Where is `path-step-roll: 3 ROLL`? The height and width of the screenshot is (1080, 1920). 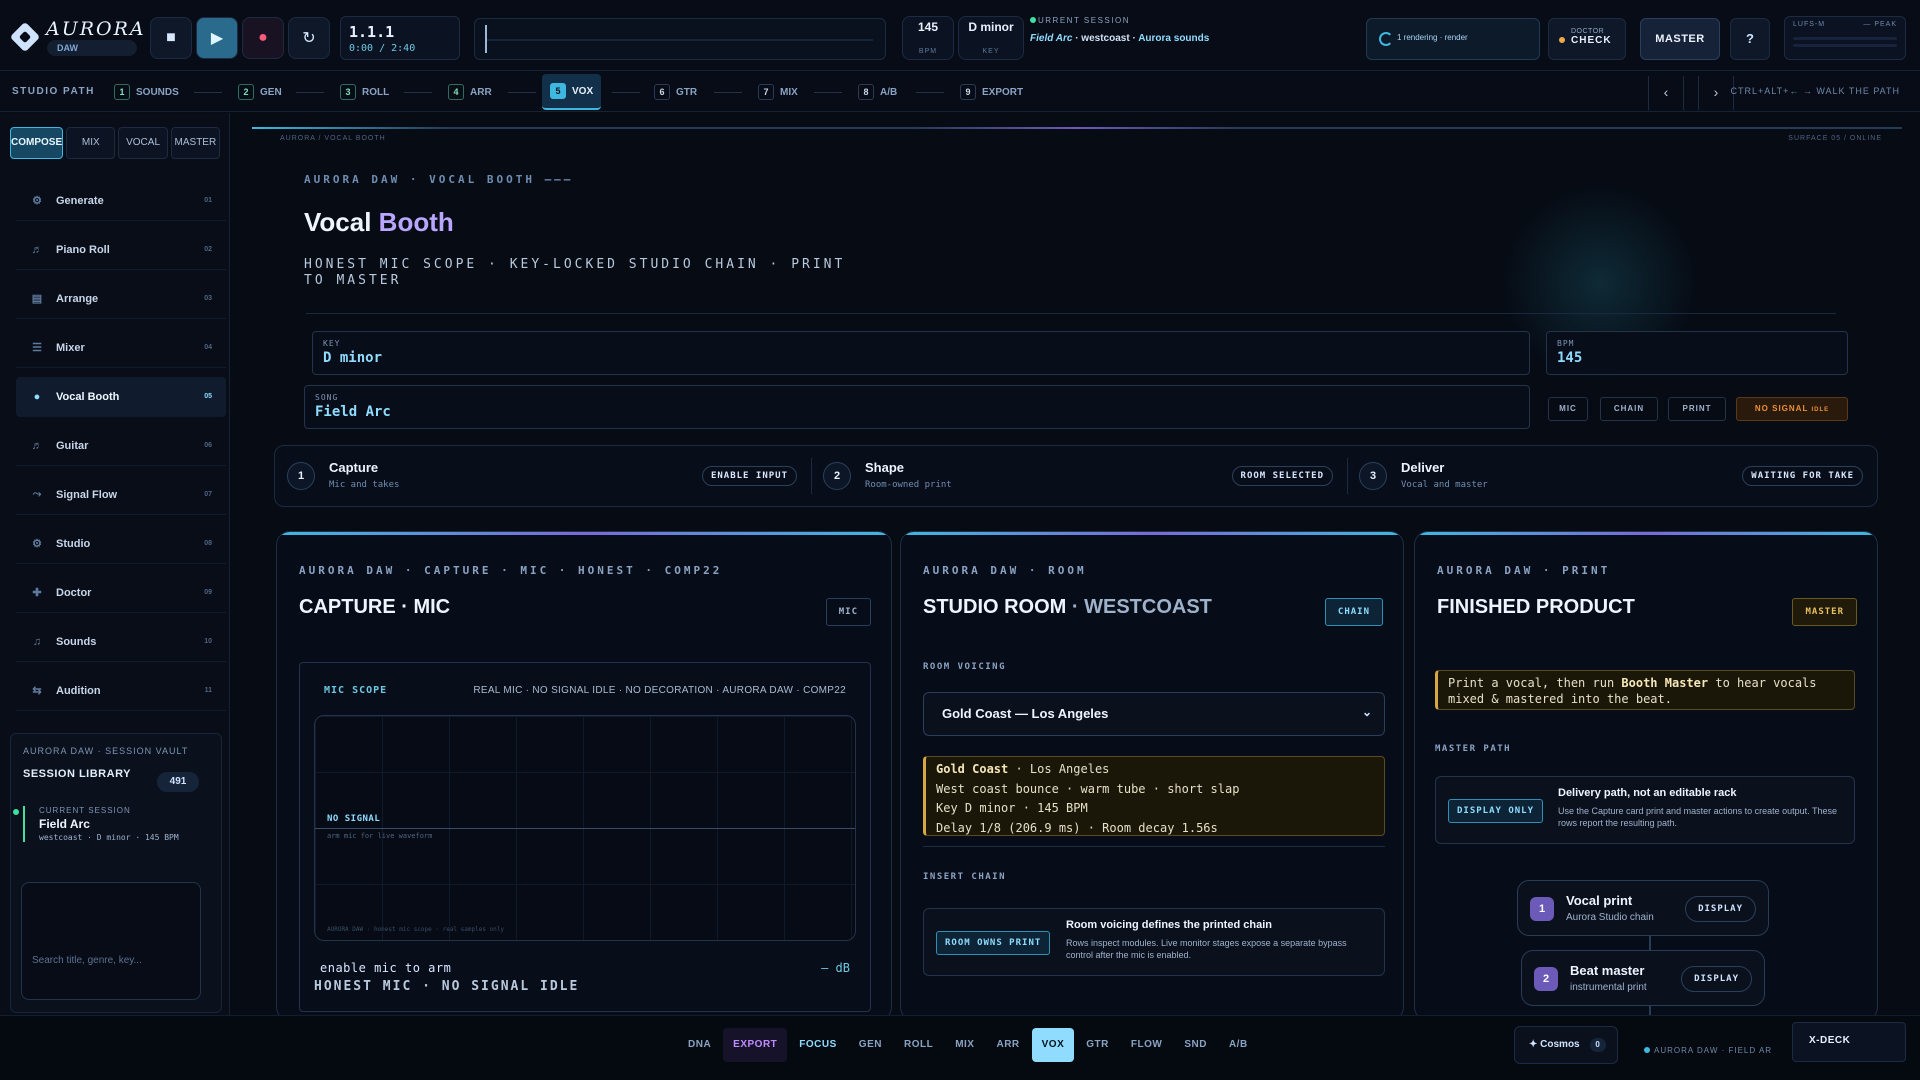 path-step-roll: 3 ROLL is located at coordinates (364, 92).